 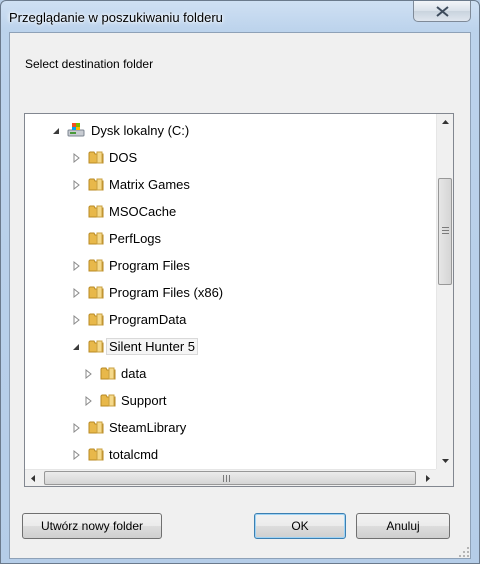 I want to click on tree-item-label: PerfLogs, so click(x=135, y=238).